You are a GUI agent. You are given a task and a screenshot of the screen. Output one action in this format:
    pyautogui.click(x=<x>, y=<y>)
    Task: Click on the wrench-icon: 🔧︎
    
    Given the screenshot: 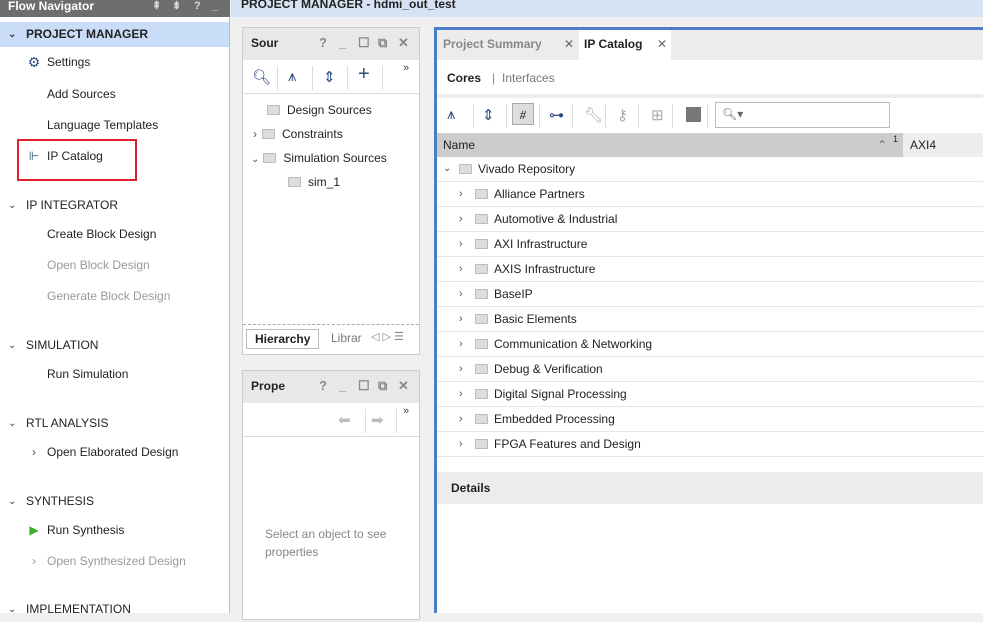 What is the action you would take?
    pyautogui.click(x=593, y=115)
    